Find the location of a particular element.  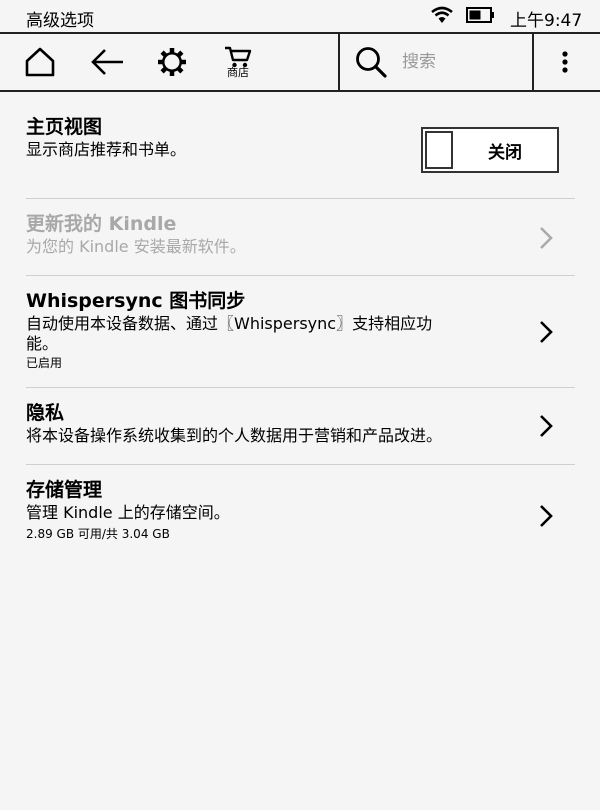

setting-description-cont: 能。 is located at coordinates (42, 343).